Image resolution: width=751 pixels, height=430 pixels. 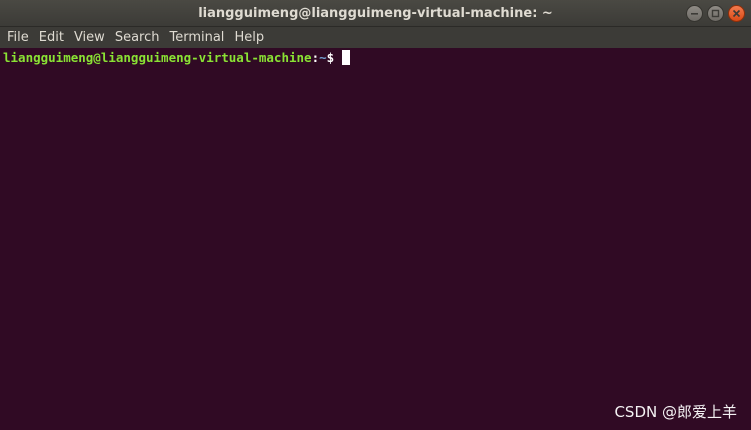 I want to click on menu-view: View, so click(x=89, y=37).